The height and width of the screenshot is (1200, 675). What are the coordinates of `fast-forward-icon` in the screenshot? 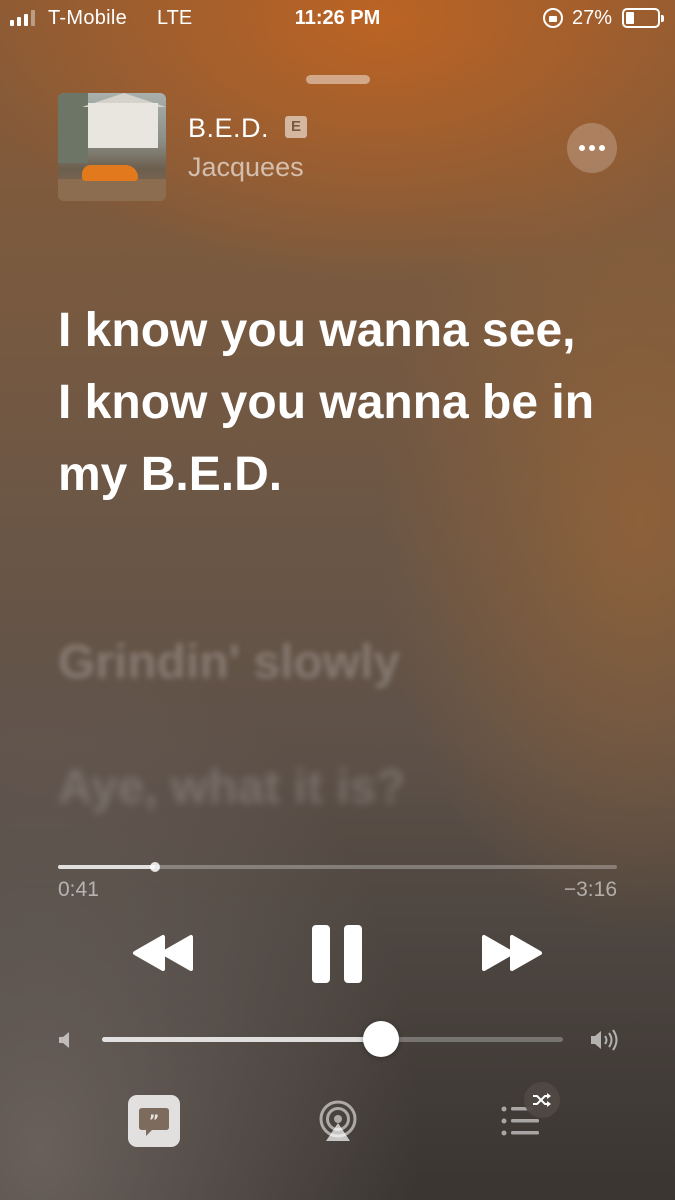 It's located at (512, 953).